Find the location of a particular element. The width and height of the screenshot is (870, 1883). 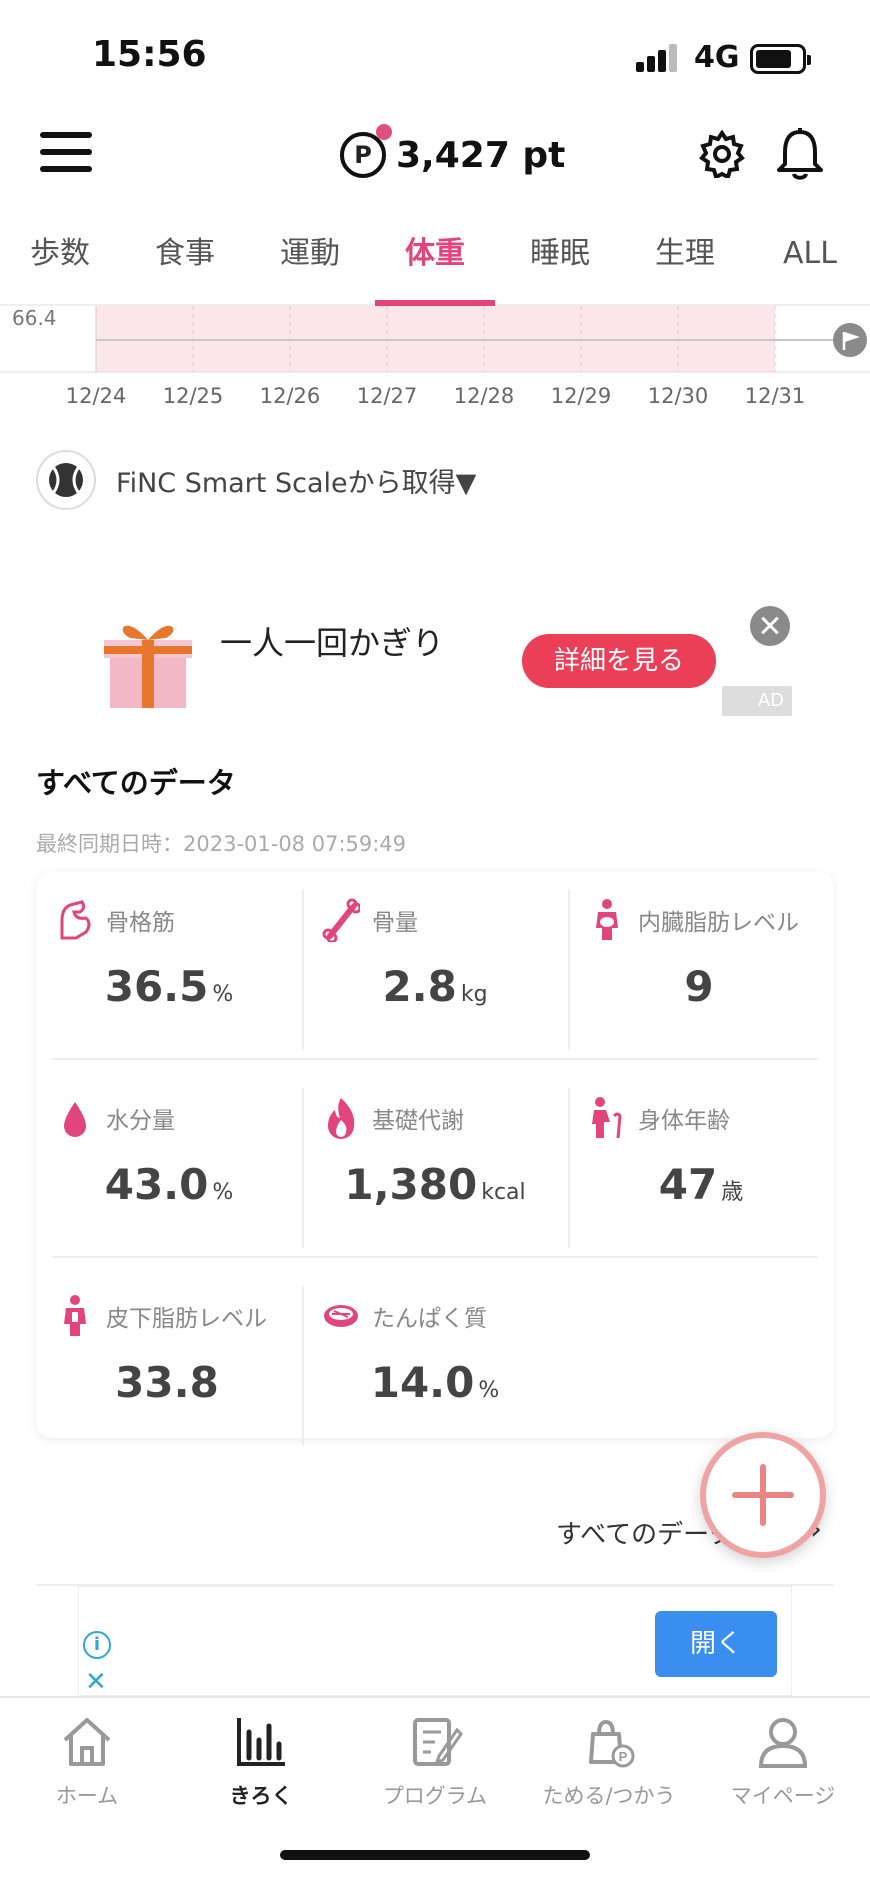

nav-label: マイページ is located at coordinates (783, 1796).